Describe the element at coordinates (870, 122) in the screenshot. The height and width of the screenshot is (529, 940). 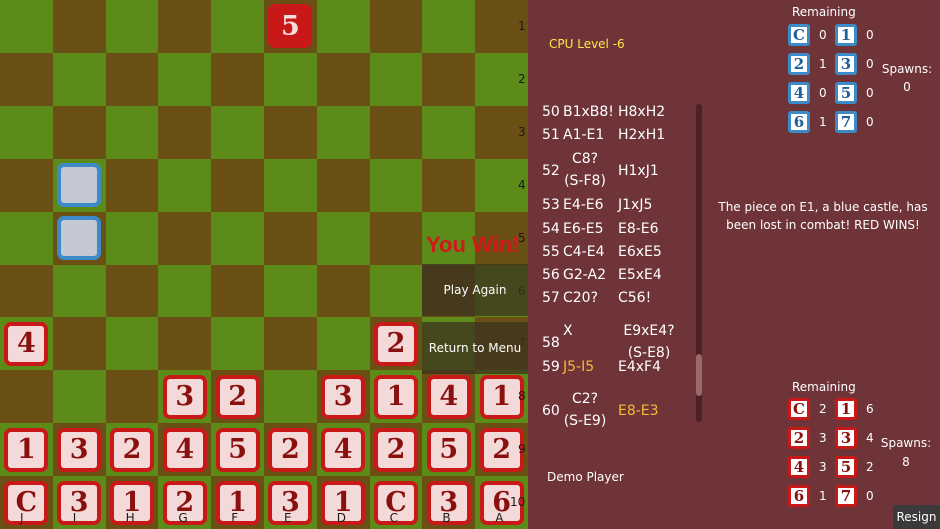
I see `blue-remaining-piece-count: 0` at that location.